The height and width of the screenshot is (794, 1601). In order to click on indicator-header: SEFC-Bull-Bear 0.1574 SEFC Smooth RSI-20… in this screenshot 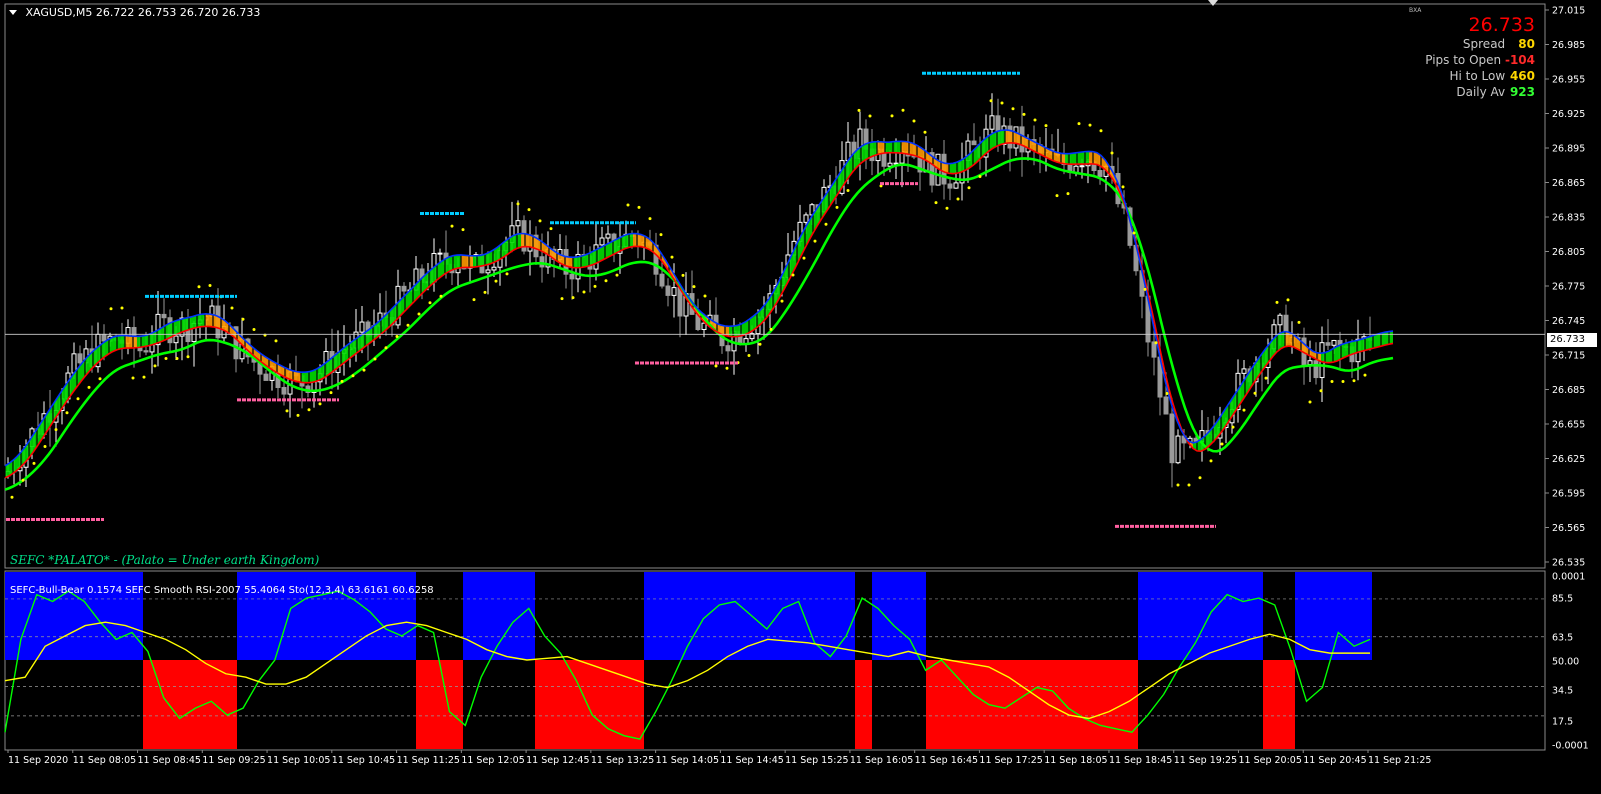, I will do `click(222, 590)`.